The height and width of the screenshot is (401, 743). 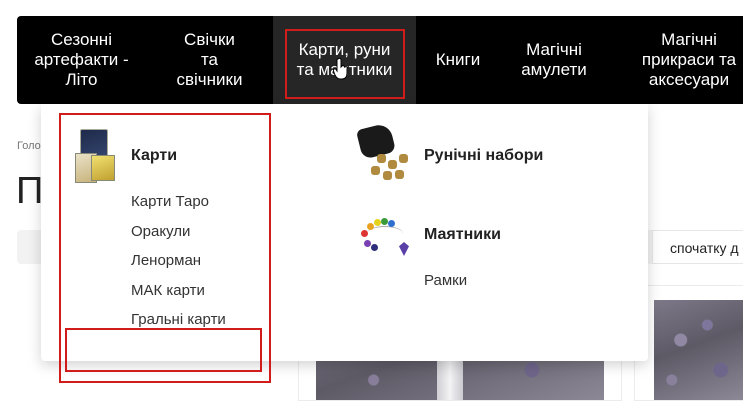 I want to click on nav-item-magic-amulets: Магічні амулети, so click(x=554, y=60).